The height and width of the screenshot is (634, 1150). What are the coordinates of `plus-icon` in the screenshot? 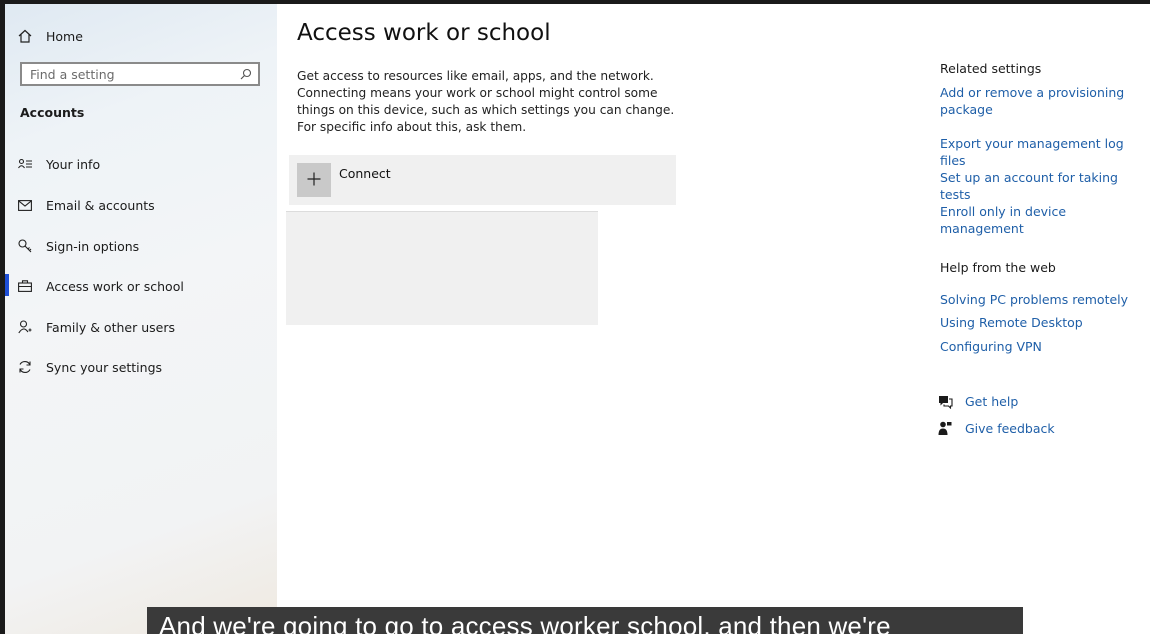 It's located at (314, 180).